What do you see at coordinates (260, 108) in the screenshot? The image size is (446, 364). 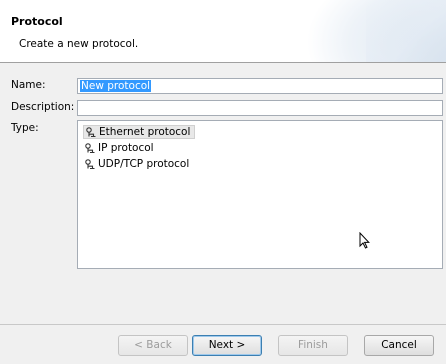 I see `description-field` at bounding box center [260, 108].